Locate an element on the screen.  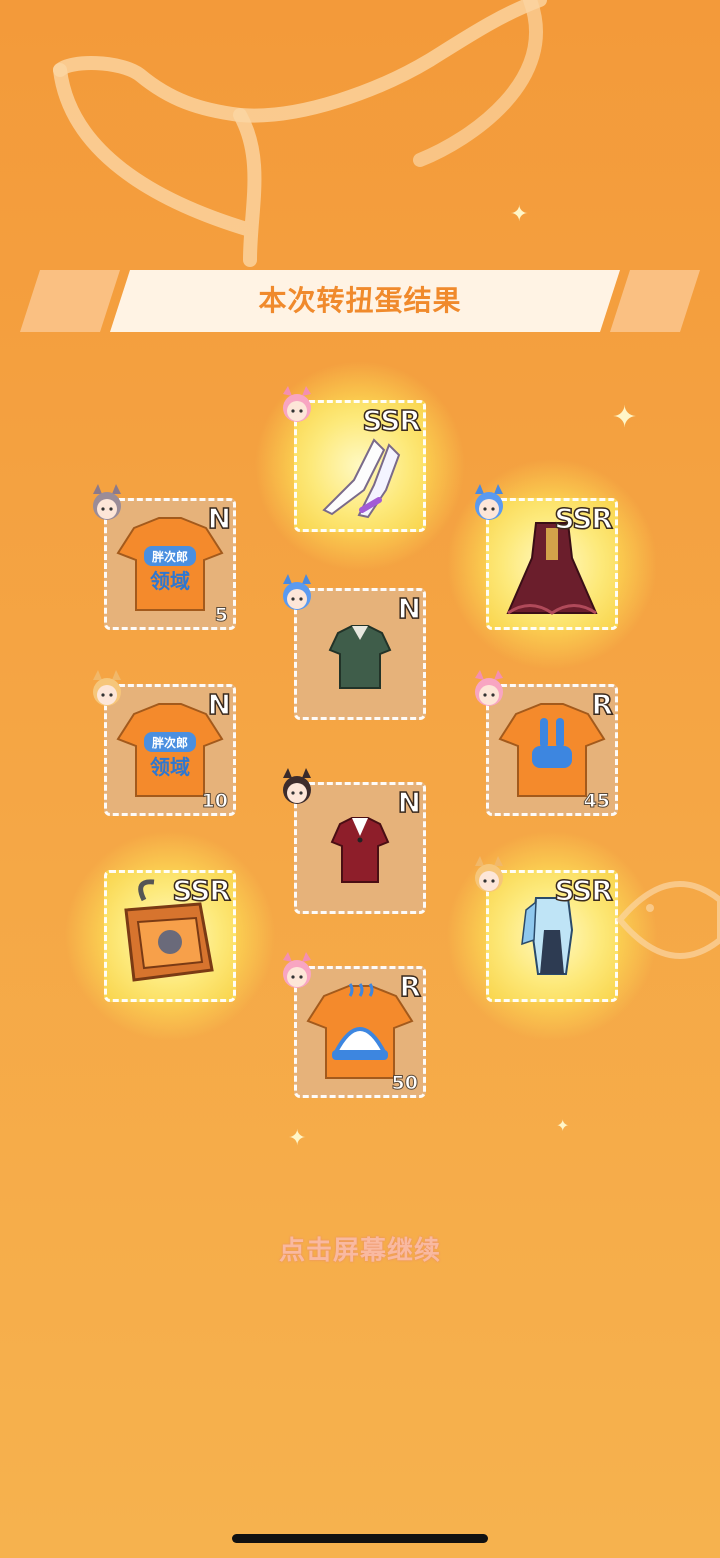
gacha-item-n-tshirt: 胖次郎 领域 N 5 is located at coordinates (164, 557).